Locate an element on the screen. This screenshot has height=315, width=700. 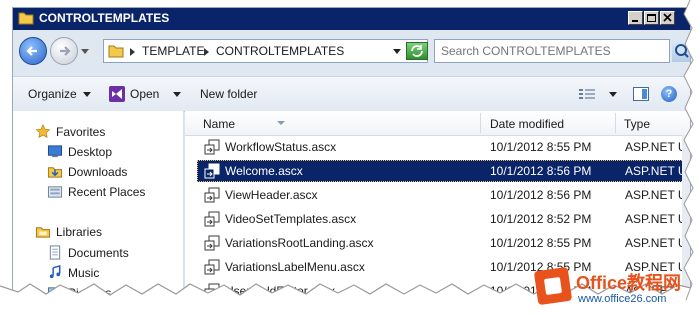
minimize-icon is located at coordinates (635, 21).